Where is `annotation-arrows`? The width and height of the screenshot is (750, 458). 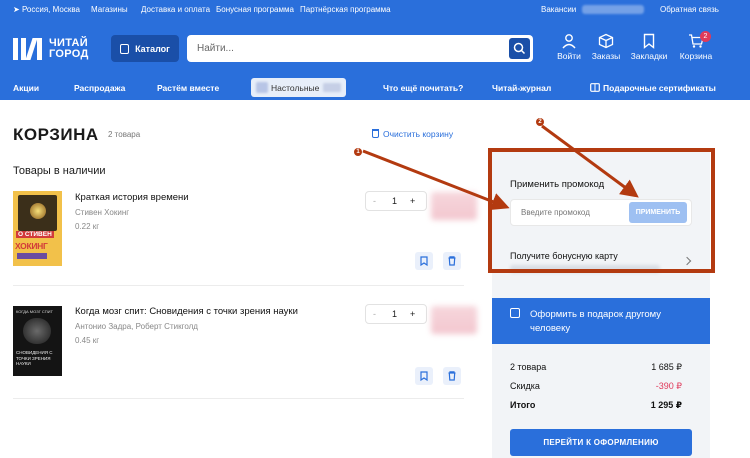
annotation-arrows is located at coordinates (500, 167).